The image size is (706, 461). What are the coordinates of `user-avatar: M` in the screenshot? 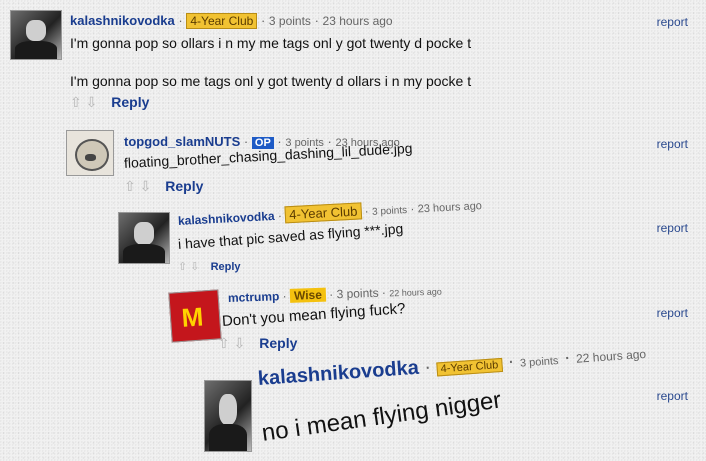 It's located at (195, 316).